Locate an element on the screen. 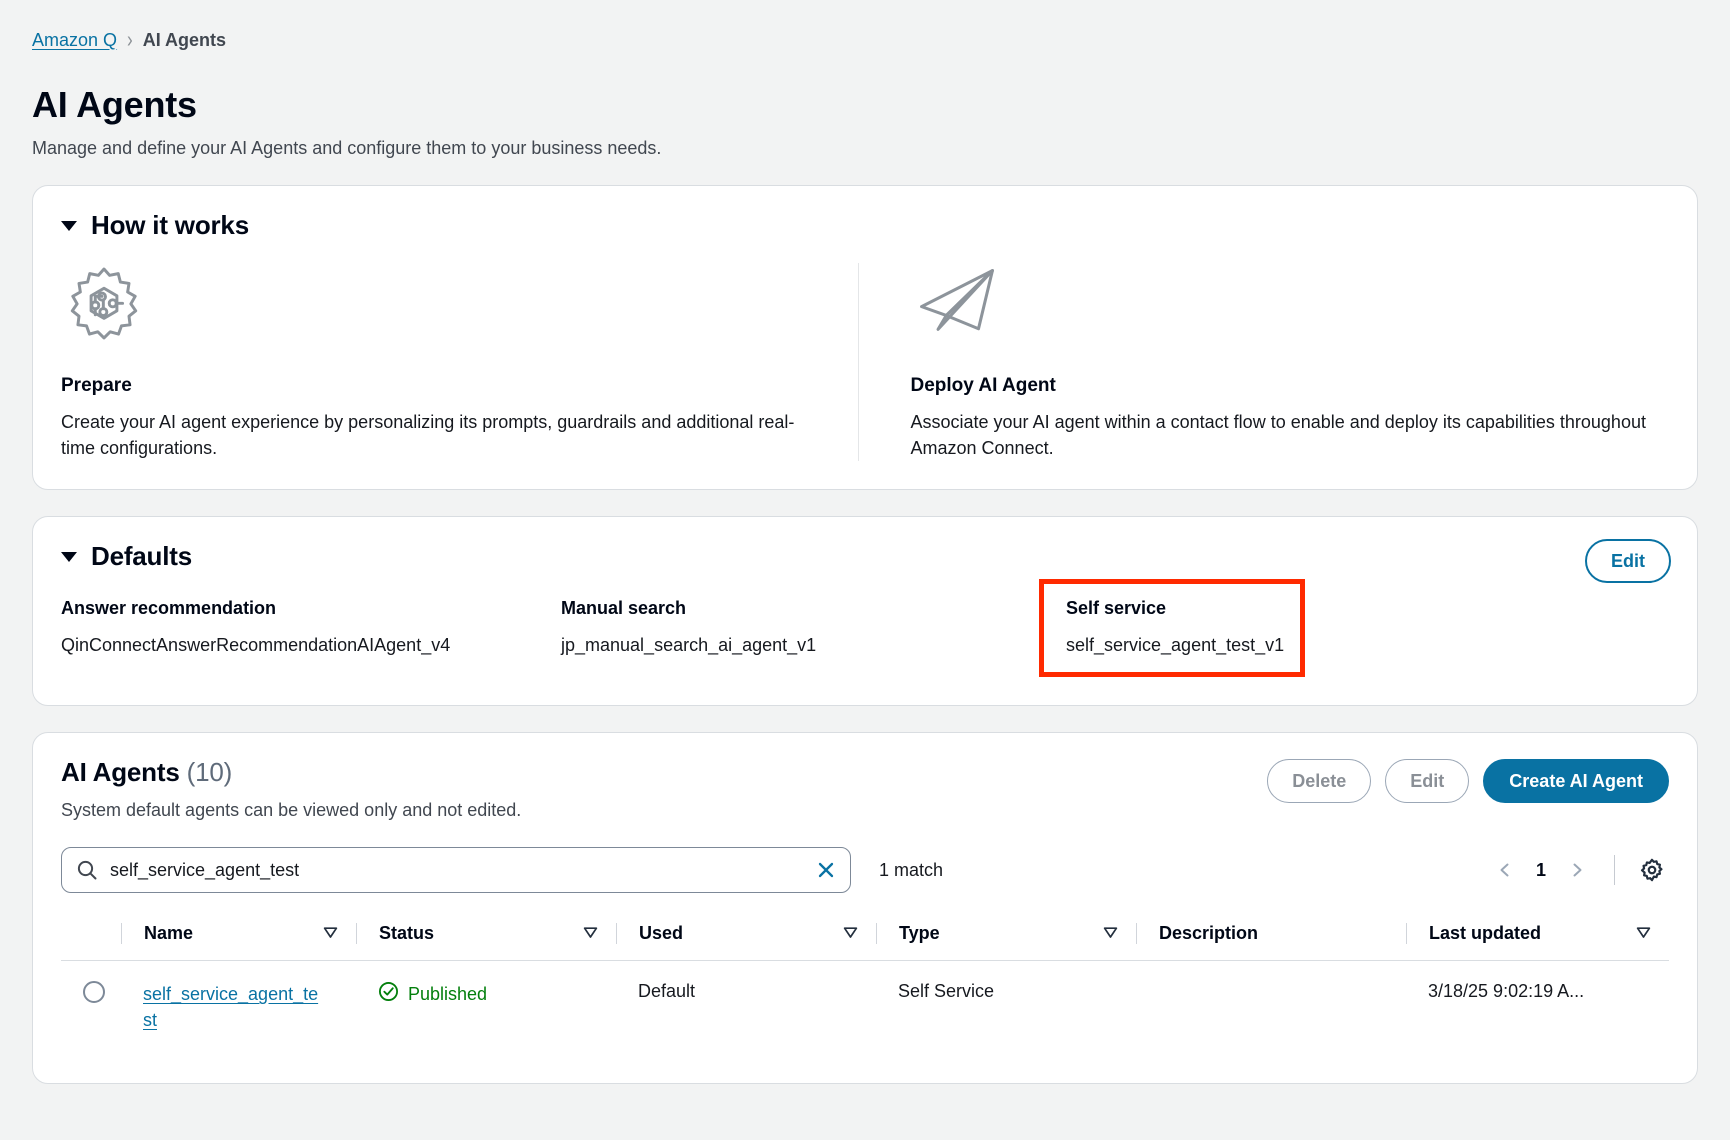 The height and width of the screenshot is (1140, 1730). match-count-text: 1 match is located at coordinates (911, 869).